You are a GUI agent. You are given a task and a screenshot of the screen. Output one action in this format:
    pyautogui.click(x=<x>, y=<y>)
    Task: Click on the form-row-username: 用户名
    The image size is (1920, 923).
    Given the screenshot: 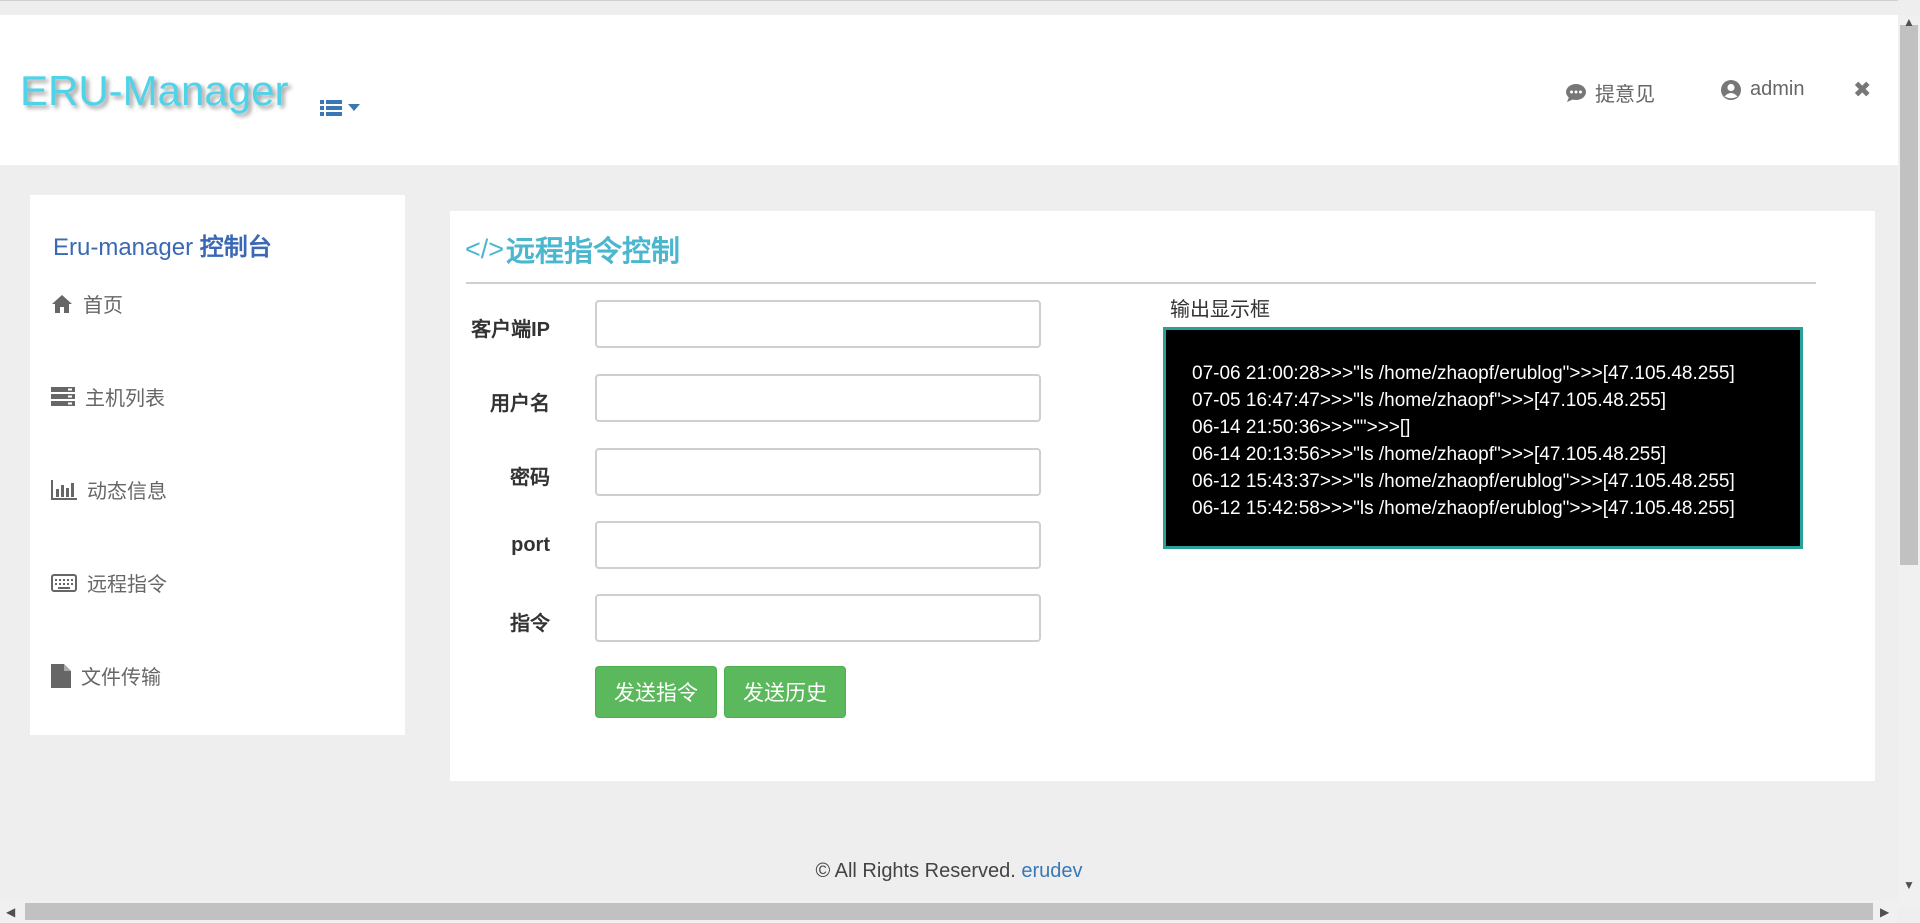 What is the action you would take?
    pyautogui.click(x=750, y=400)
    